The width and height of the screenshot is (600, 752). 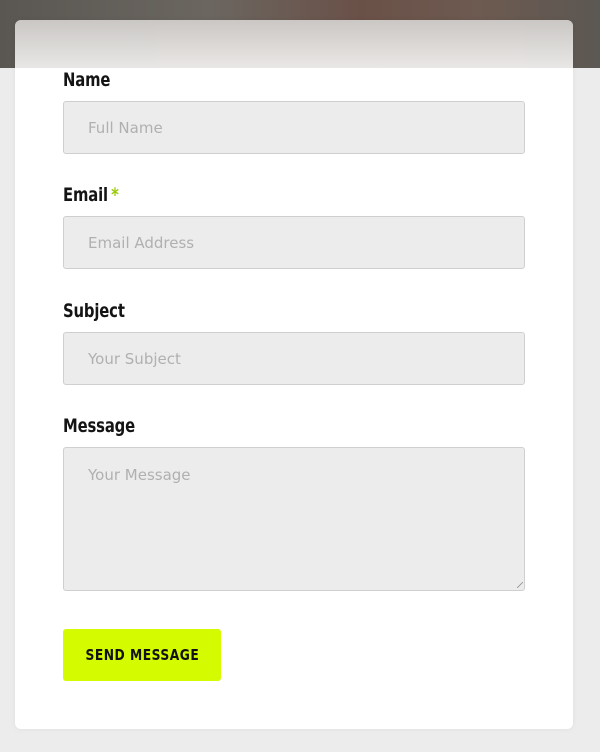 I want to click on email-input, so click(x=294, y=242).